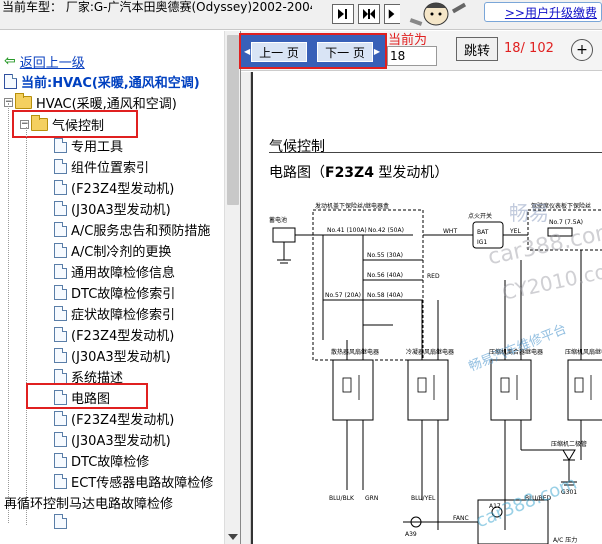 This screenshot has width=602, height=544. I want to click on viewer-toolbar: ◀ 上一 页 下一 页 ▶ 当前为 跳转 18/ 102 +, so click(420, 51).